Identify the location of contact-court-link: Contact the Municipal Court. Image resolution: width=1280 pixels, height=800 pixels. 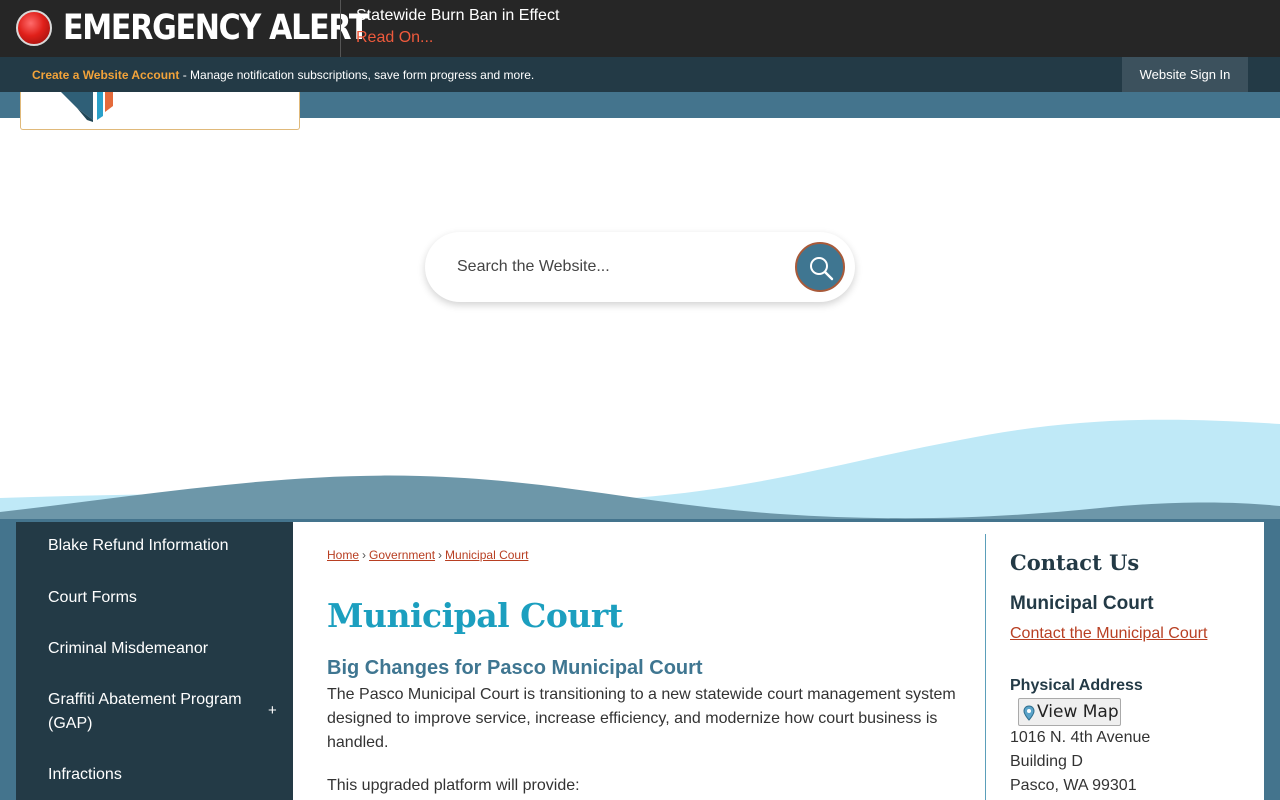
(1108, 634).